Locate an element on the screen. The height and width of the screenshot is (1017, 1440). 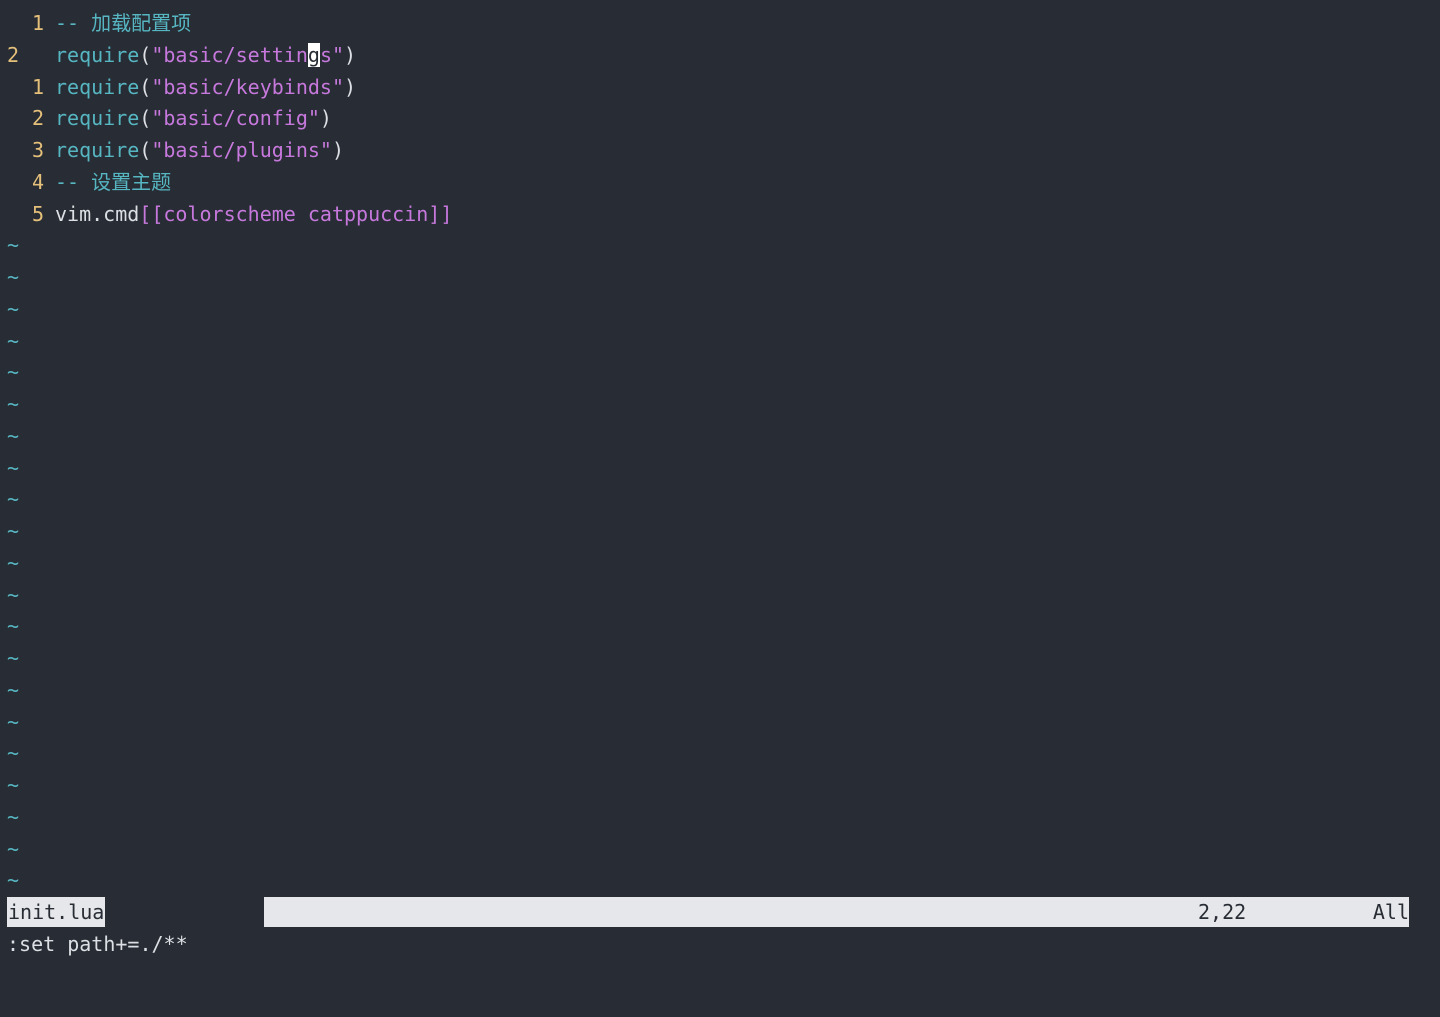
code-token: "basic/settin is located at coordinates (229, 54).